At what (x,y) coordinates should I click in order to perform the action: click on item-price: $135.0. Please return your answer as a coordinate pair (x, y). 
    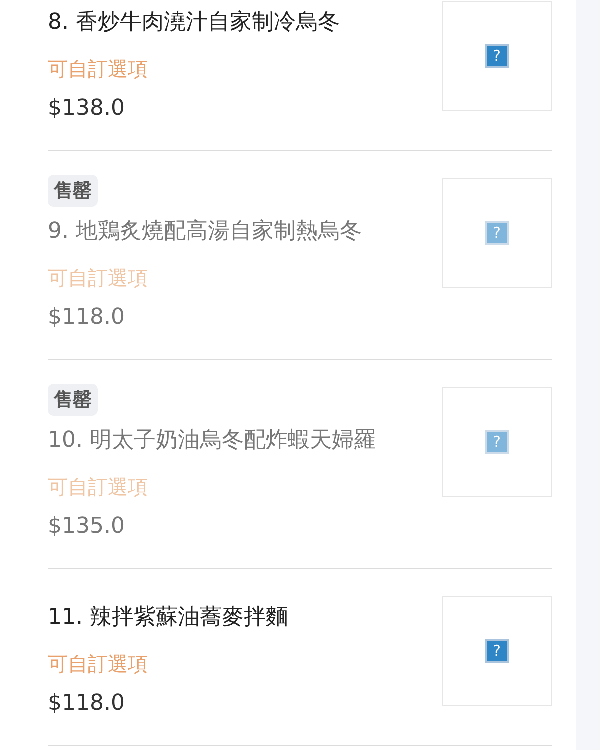
    Looking at the image, I should click on (86, 527).